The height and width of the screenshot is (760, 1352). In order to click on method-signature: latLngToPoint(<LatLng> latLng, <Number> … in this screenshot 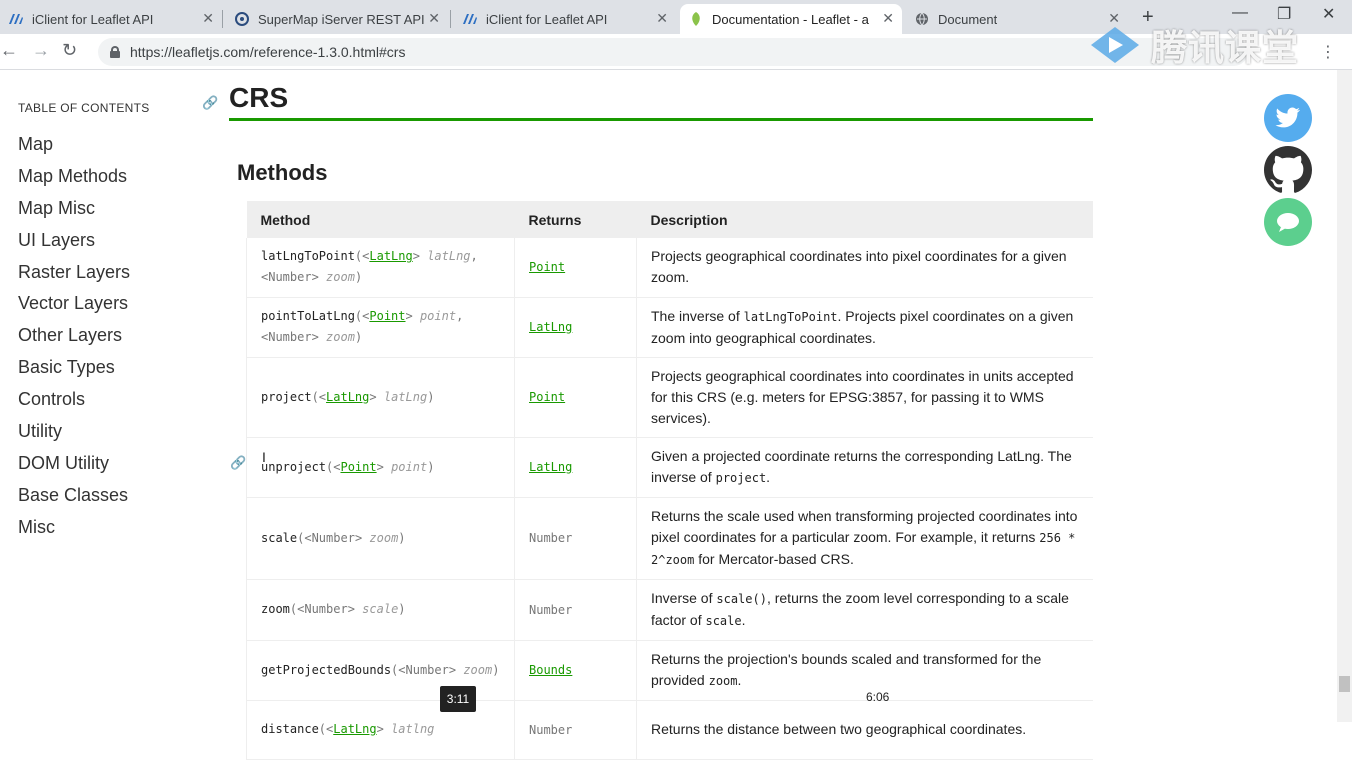, I will do `click(380, 268)`.